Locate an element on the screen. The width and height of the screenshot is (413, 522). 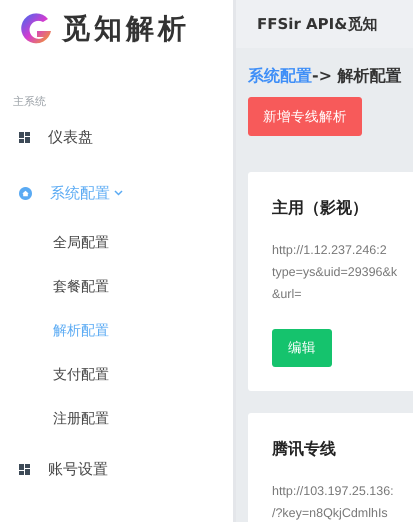
card-title: 腾讯专线 is located at coordinates (304, 449).